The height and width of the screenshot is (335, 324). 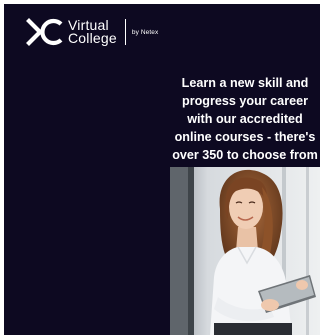 I want to click on brand-logo: Virtual College by Netex, so click(x=92, y=32).